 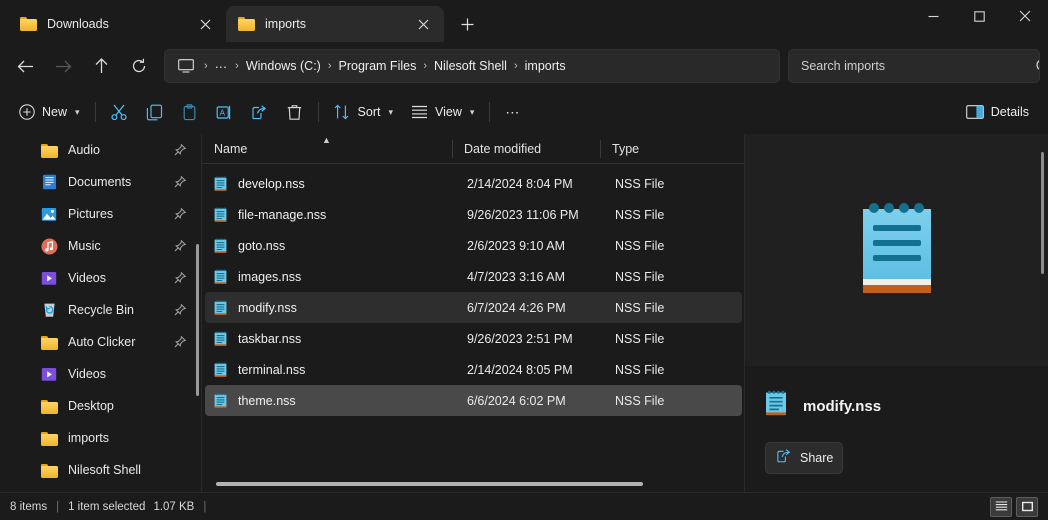 What do you see at coordinates (186, 66) in the screenshot?
I see `this-pc-icon` at bounding box center [186, 66].